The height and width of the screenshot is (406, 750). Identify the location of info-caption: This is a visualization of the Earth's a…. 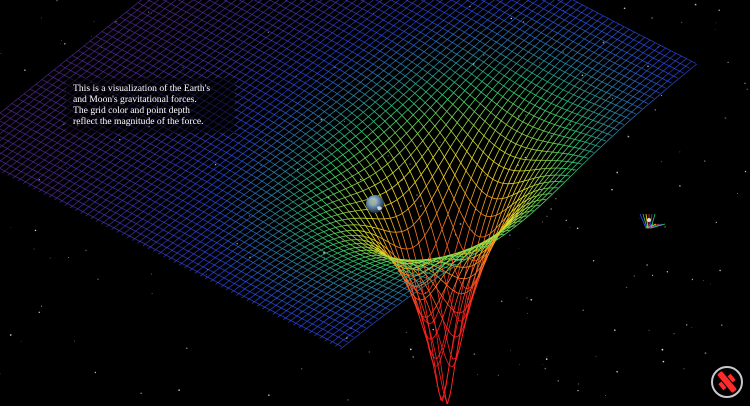
(150, 105).